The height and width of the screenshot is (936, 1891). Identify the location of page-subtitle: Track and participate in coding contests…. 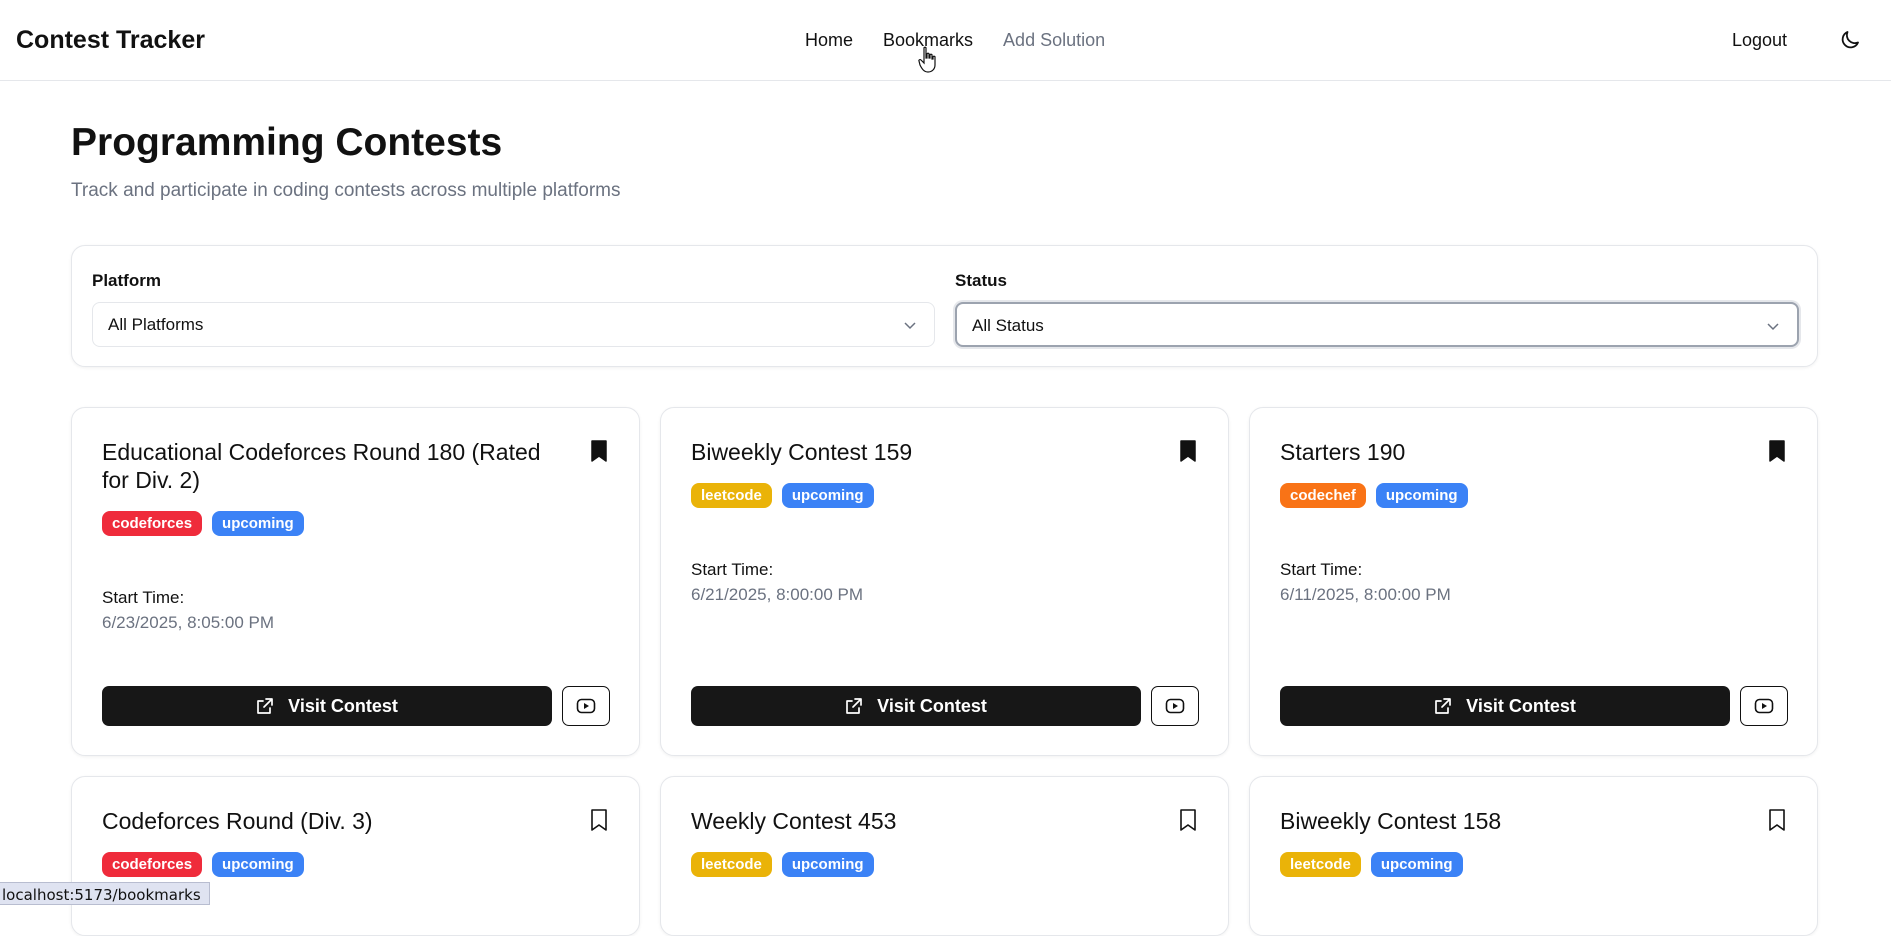
(346, 190).